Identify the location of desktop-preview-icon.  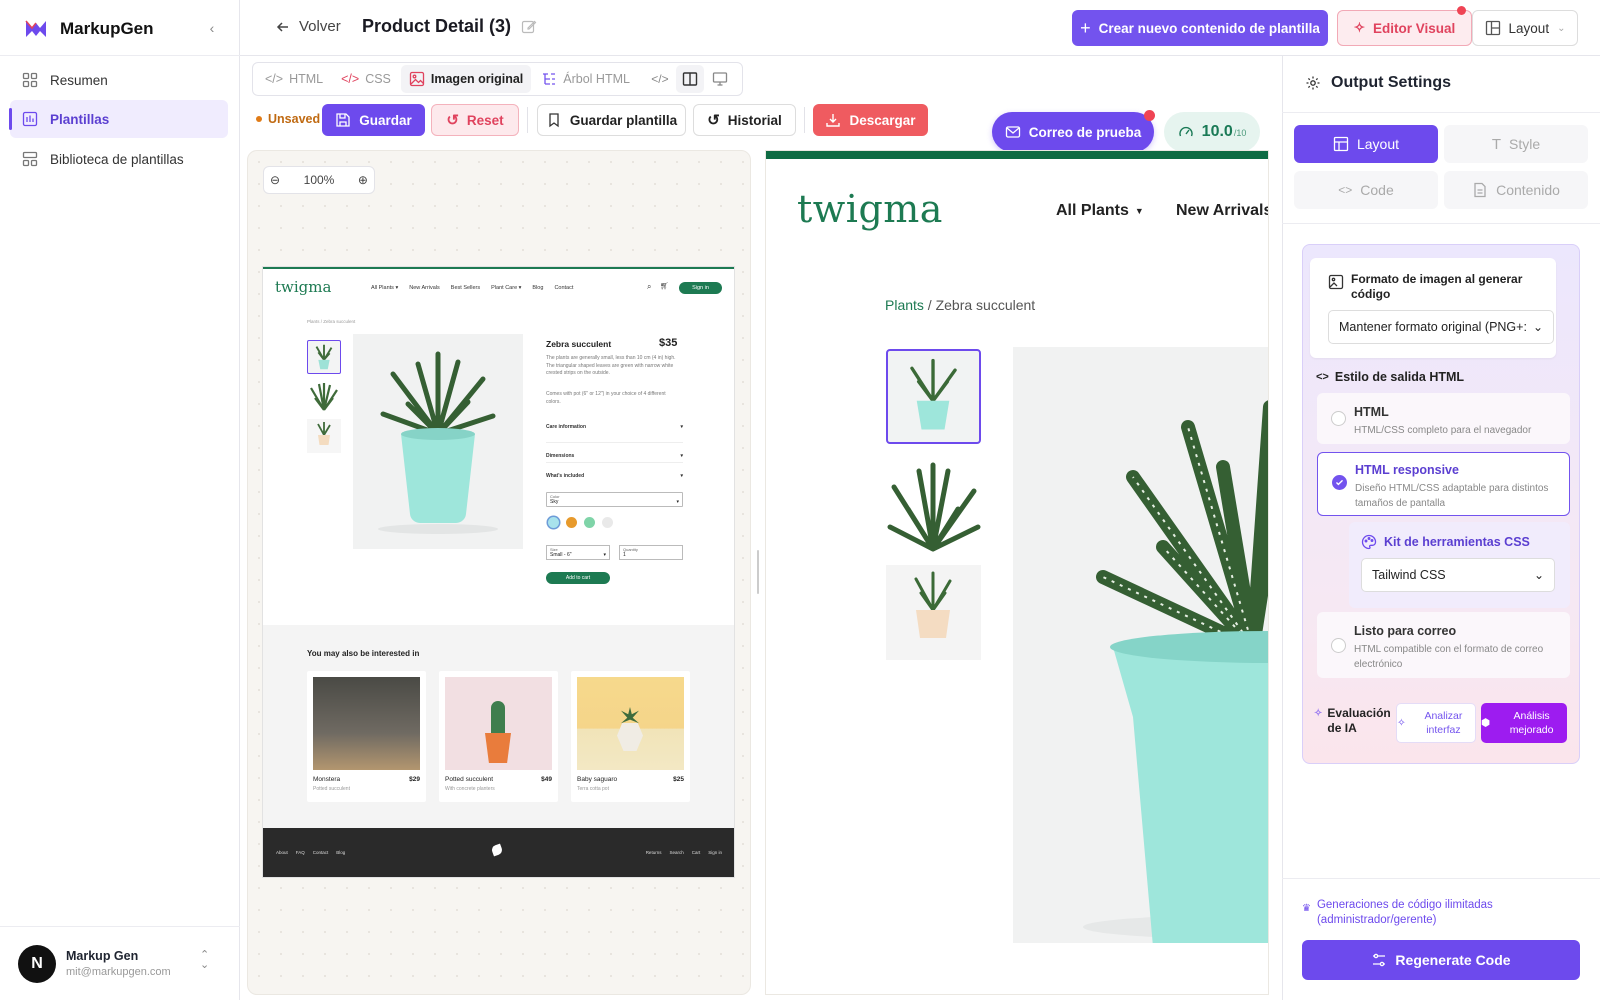
(720, 79).